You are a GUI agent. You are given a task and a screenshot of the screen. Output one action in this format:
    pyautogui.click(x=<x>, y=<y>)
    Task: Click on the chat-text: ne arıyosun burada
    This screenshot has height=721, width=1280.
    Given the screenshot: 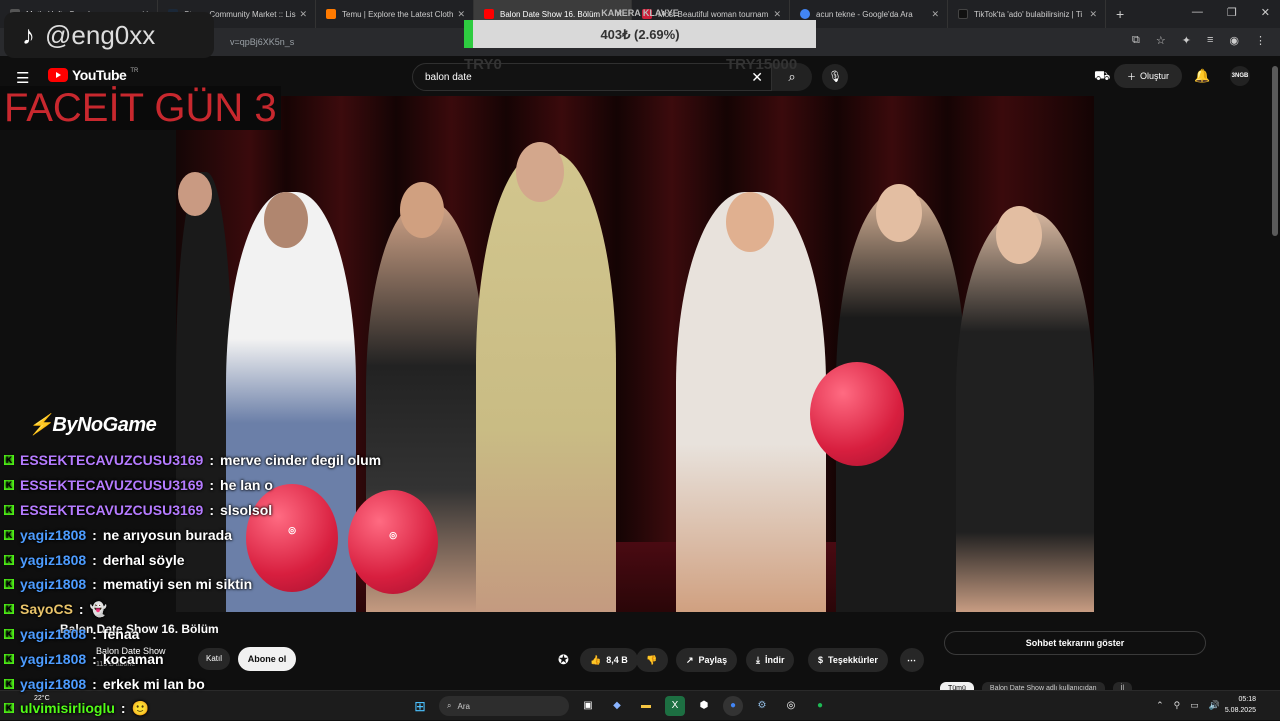 What is the action you would take?
    pyautogui.click(x=167, y=534)
    